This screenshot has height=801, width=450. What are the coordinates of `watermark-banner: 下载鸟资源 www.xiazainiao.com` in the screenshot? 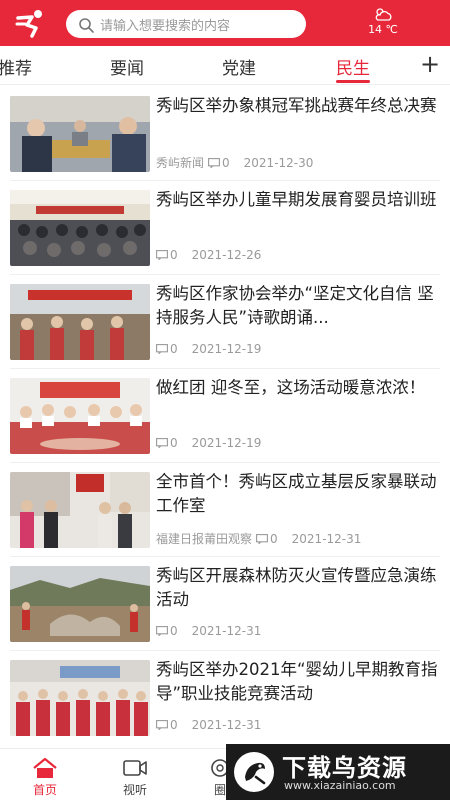 It's located at (338, 772).